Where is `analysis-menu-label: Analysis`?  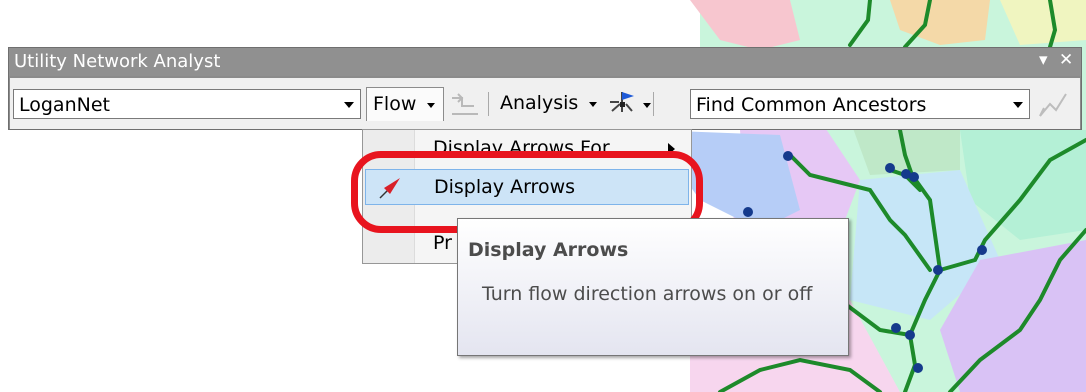
analysis-menu-label: Analysis is located at coordinates (539, 103).